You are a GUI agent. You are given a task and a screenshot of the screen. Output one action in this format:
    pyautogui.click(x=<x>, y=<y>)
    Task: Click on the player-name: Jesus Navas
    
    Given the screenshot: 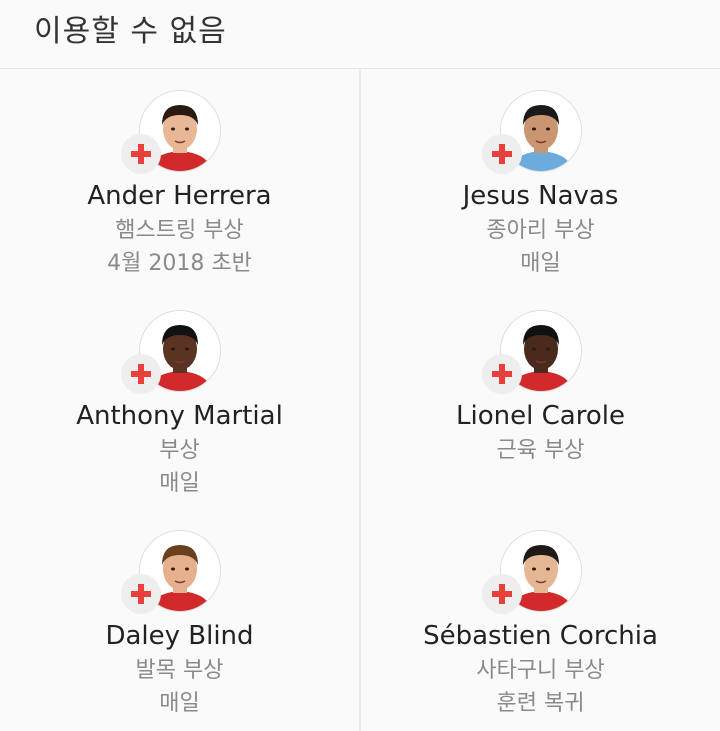 What is the action you would take?
    pyautogui.click(x=540, y=196)
    